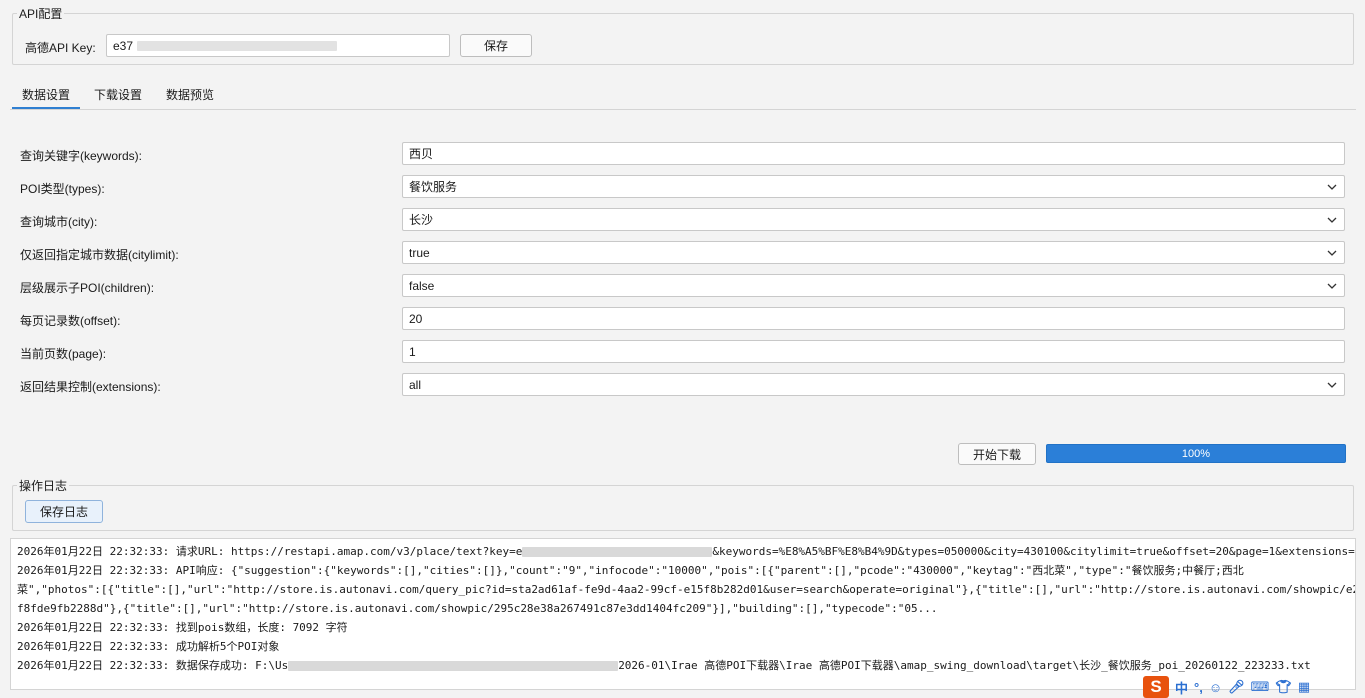 This screenshot has height=698, width=1365. What do you see at coordinates (90, 387) in the screenshot?
I see `extensions-label: 返回结果控制(extensions):` at bounding box center [90, 387].